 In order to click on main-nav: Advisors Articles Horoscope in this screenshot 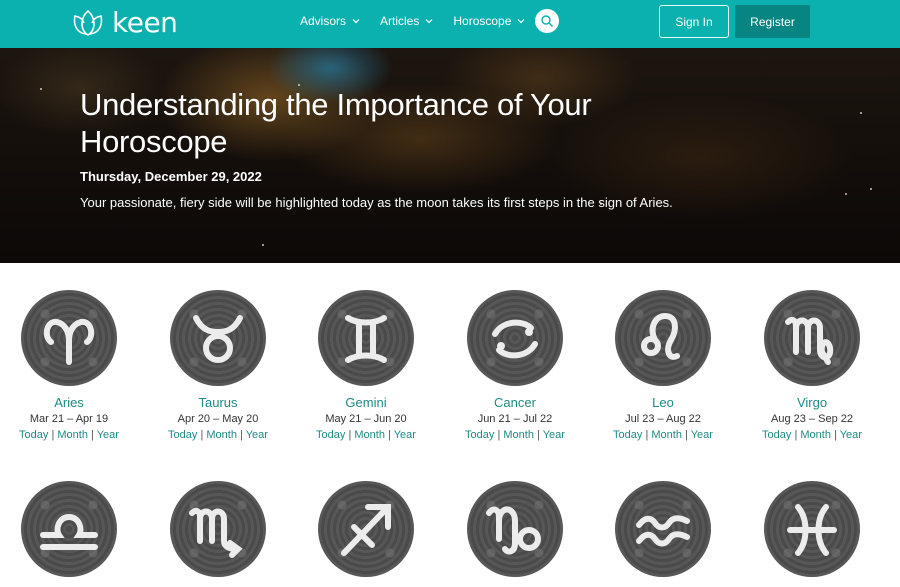, I will do `click(422, 21)`.